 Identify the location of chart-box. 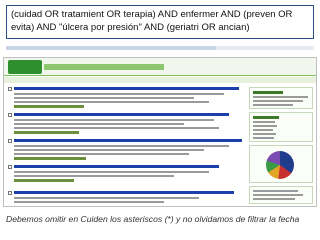
(281, 164).